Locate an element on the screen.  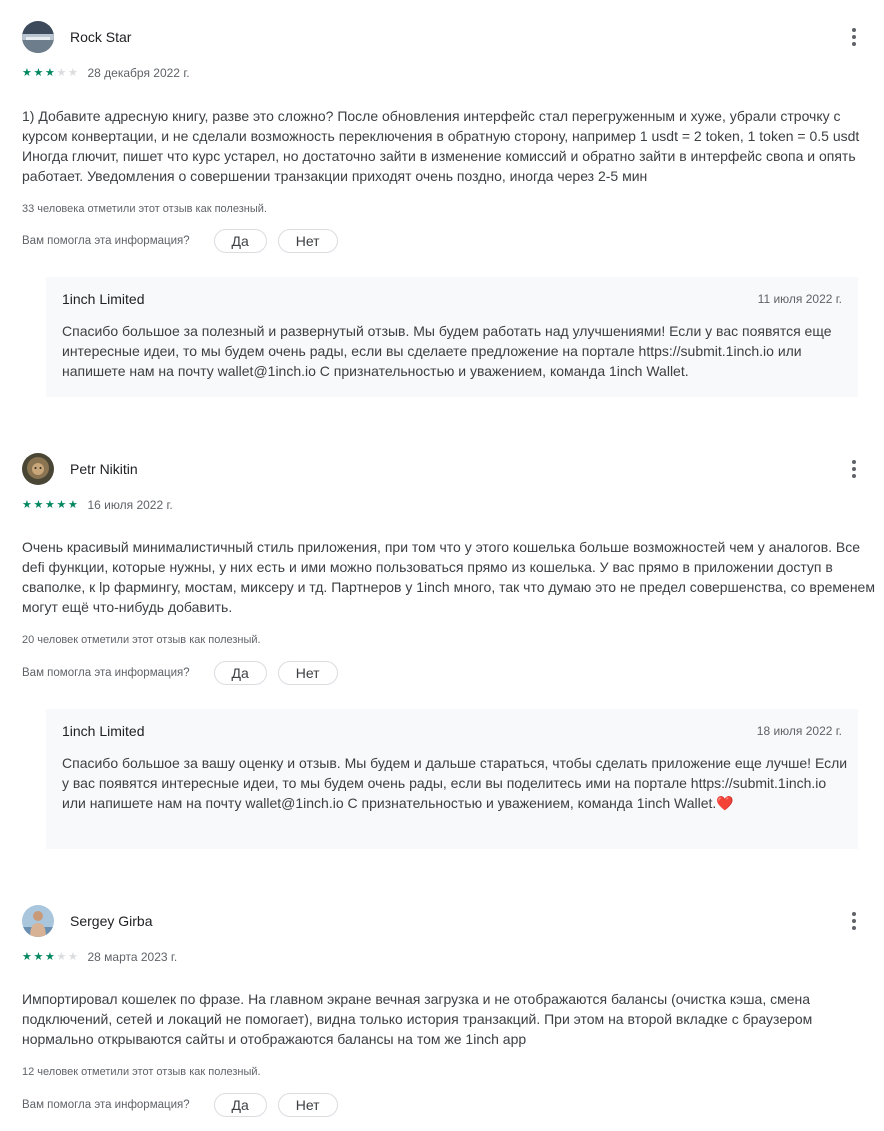
reply-date: 18 июля 2022 г. is located at coordinates (799, 731).